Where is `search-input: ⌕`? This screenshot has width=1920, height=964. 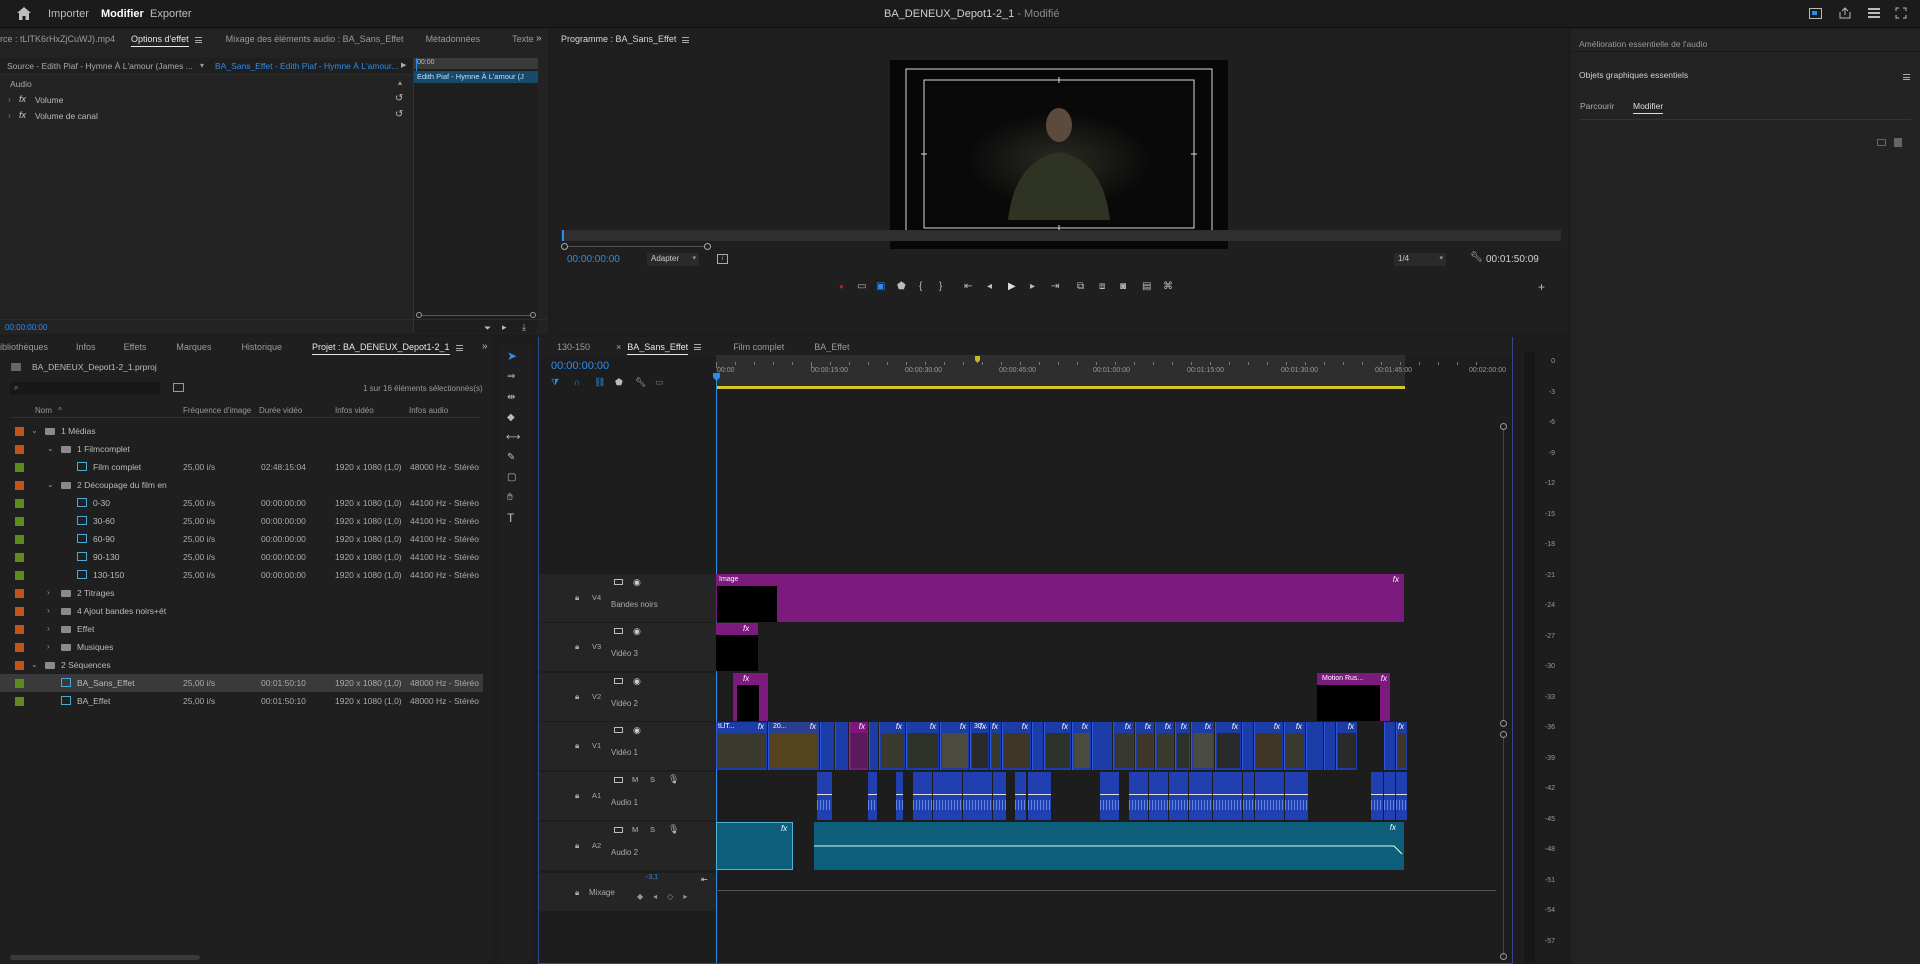
search-input: ⌕ is located at coordinates (85, 388).